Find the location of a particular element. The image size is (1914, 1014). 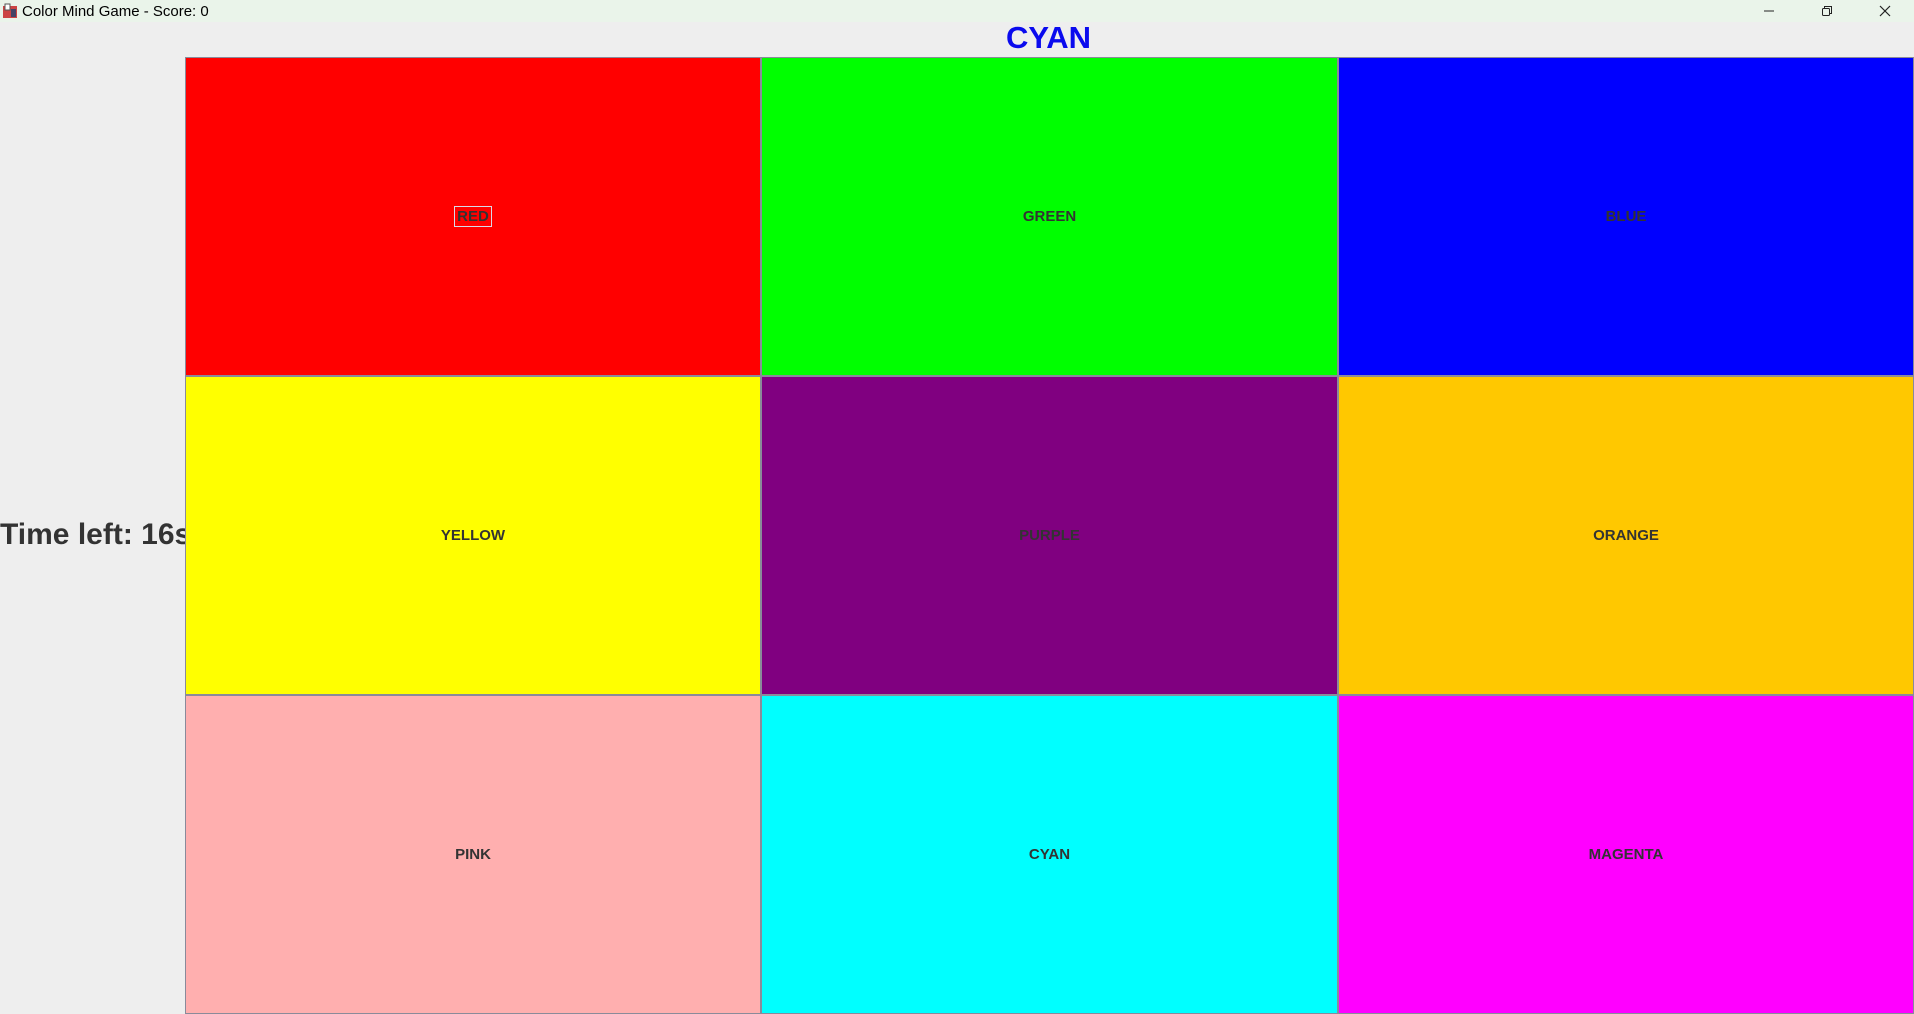

tile-orange: ORANGE is located at coordinates (1626, 535).